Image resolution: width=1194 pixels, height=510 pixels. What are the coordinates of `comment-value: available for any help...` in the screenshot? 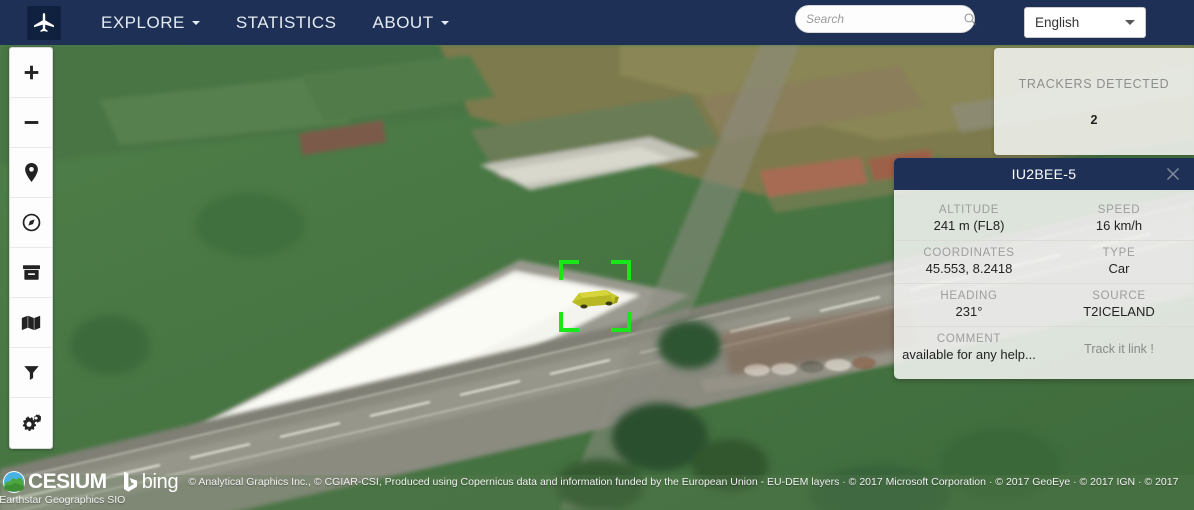 It's located at (969, 354).